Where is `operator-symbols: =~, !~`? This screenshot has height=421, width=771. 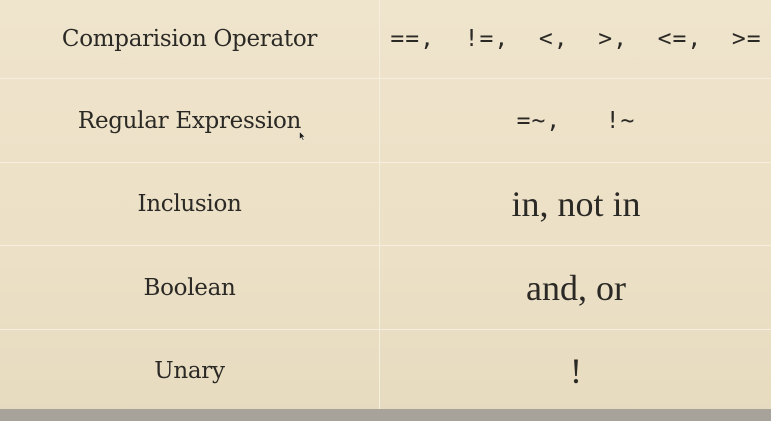 operator-symbols: =~, !~ is located at coordinates (575, 120).